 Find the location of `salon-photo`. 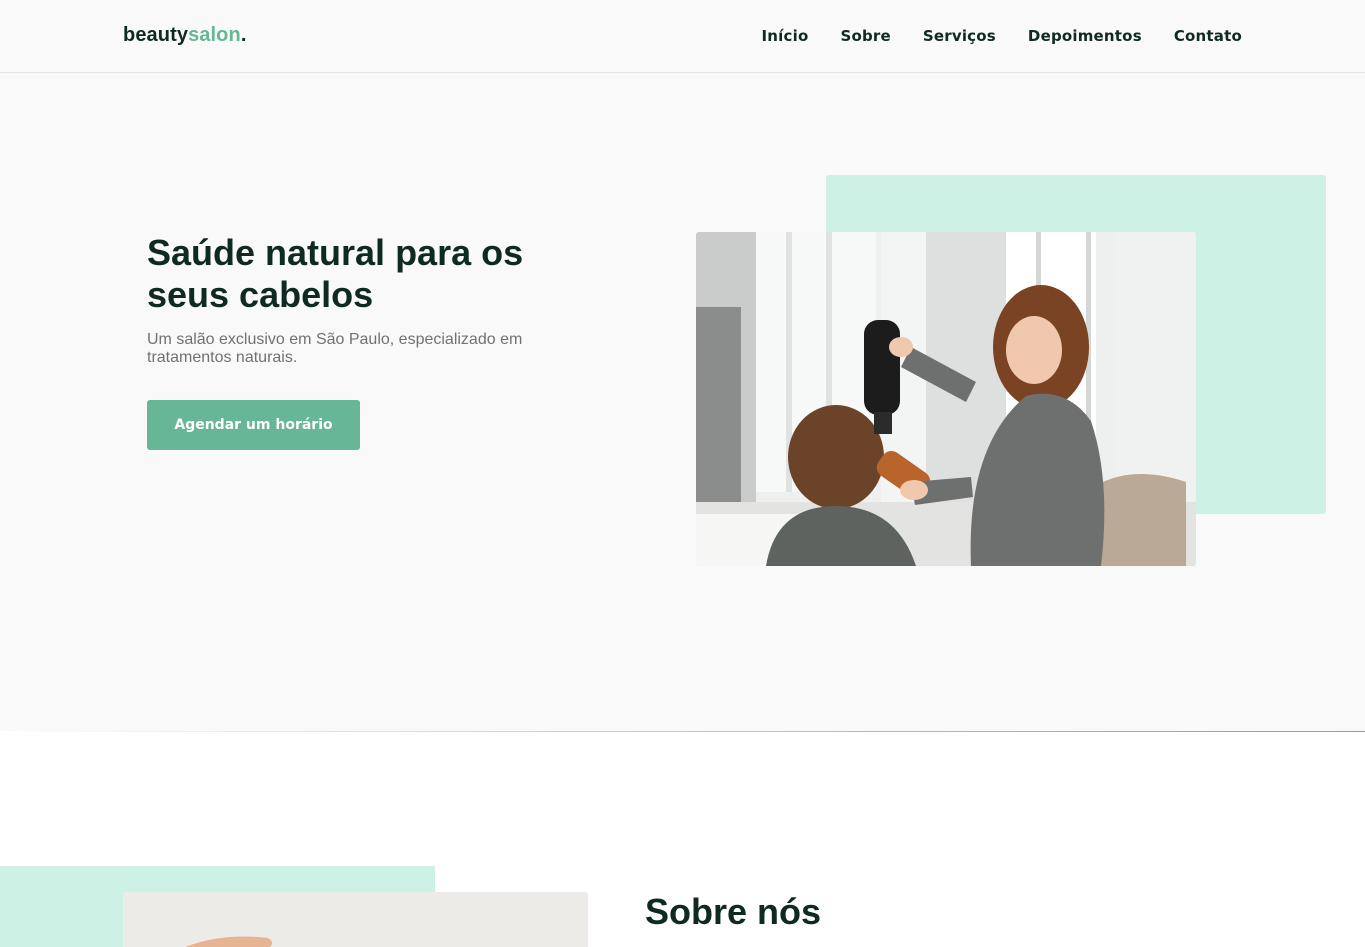

salon-photo is located at coordinates (946, 399).